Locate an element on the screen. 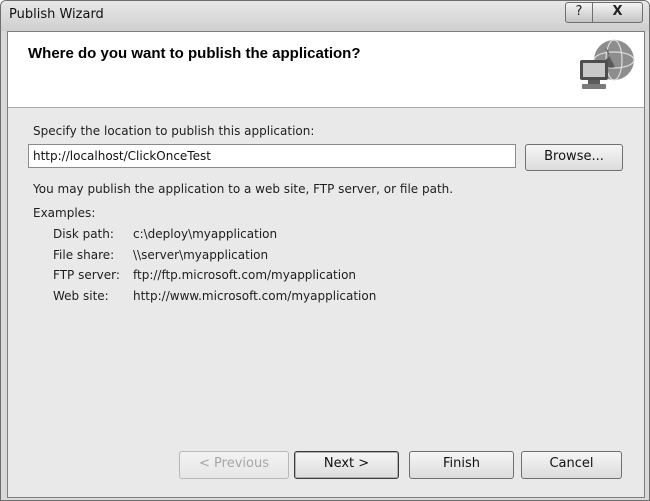 The width and height of the screenshot is (650, 501). example-value: \\server\myapplication is located at coordinates (201, 255).